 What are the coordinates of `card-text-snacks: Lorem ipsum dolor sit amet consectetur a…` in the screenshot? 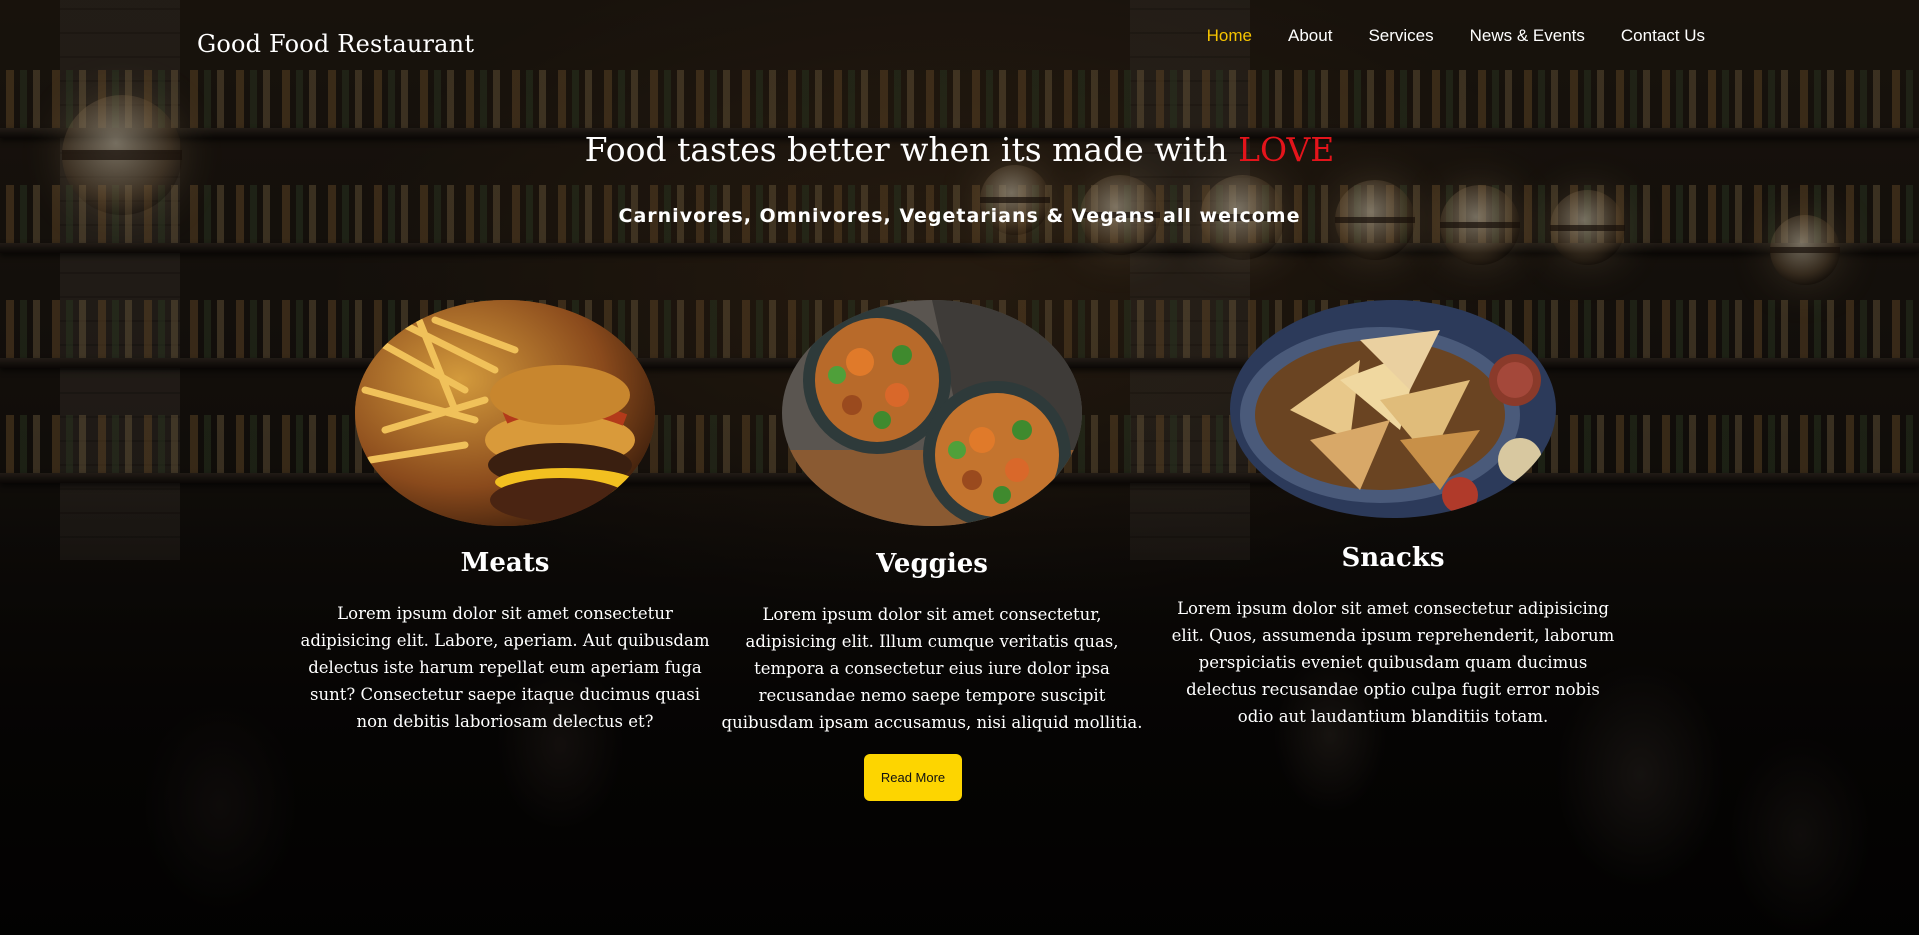 It's located at (1393, 662).